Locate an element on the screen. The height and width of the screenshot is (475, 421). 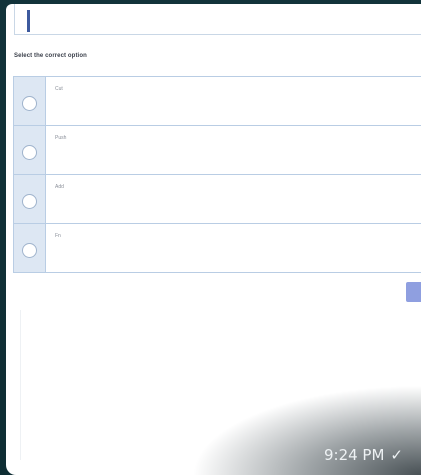
option-row: Push is located at coordinates (217, 150).